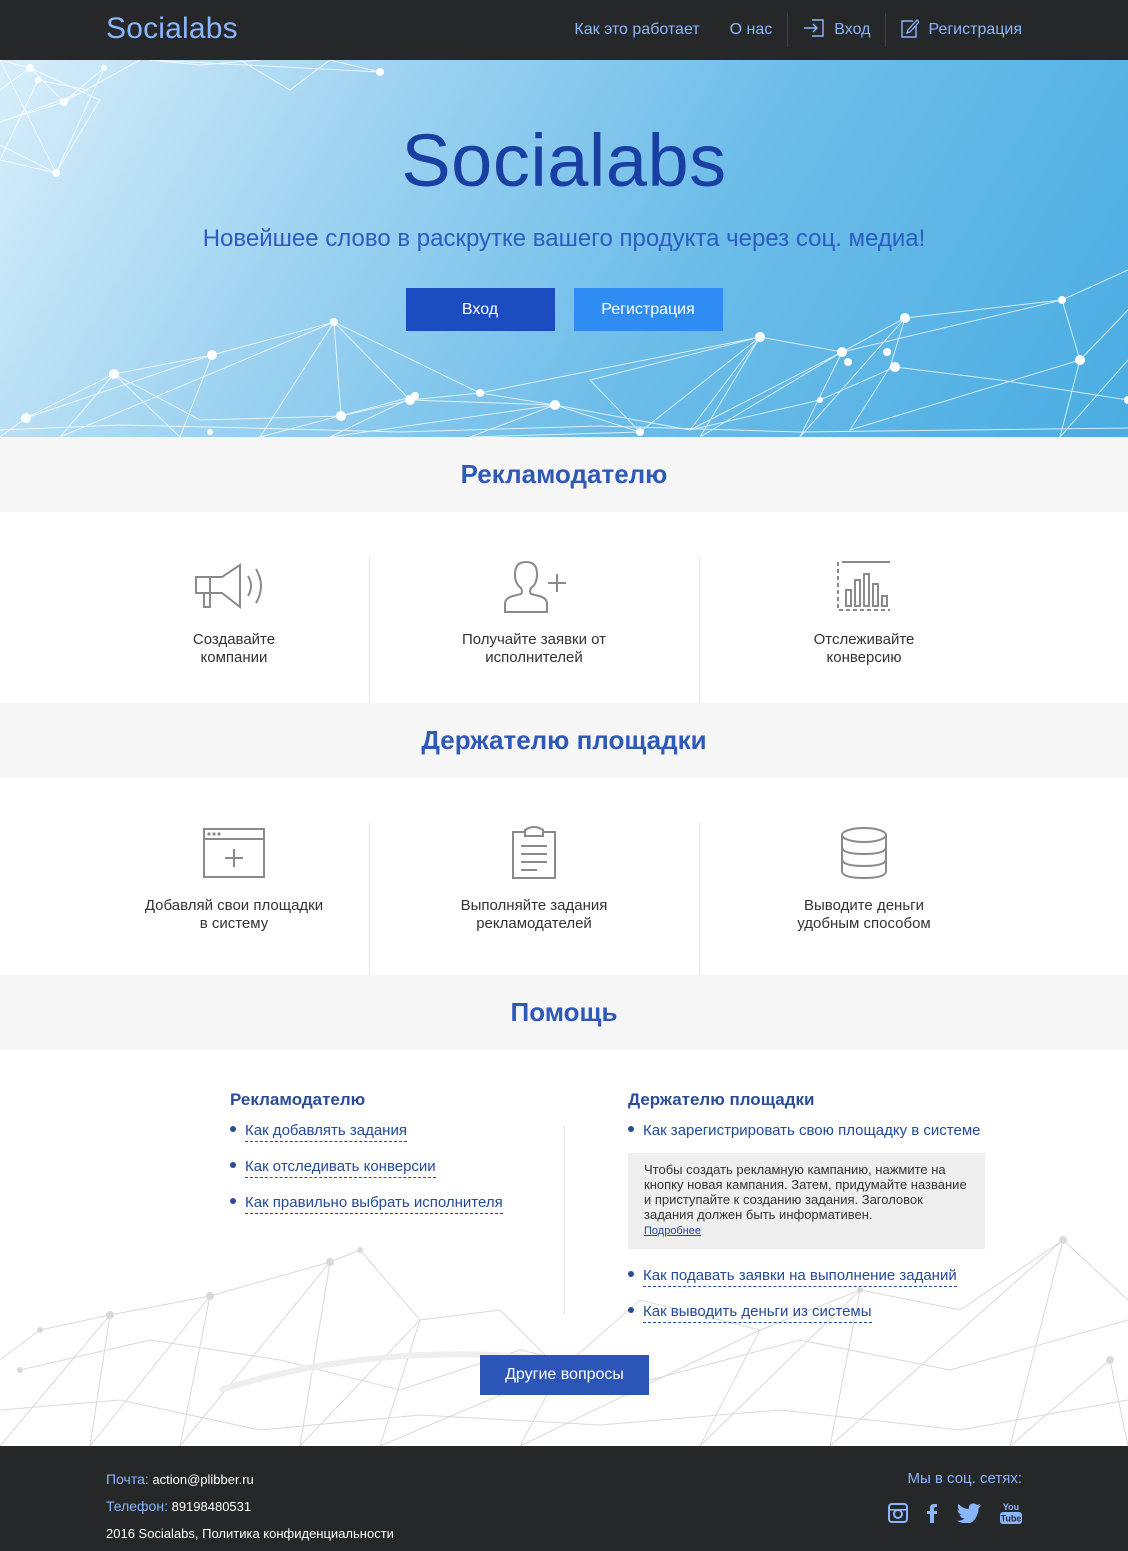 The width and height of the screenshot is (1128, 1551). I want to click on footer-phone-row: Телефон: 89198480531, so click(250, 1506).